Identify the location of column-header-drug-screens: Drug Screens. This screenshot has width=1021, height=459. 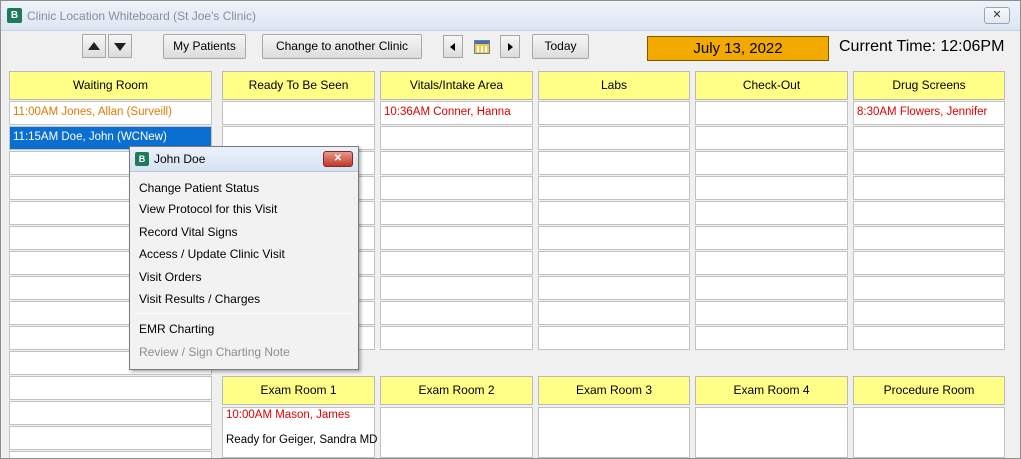
(929, 85).